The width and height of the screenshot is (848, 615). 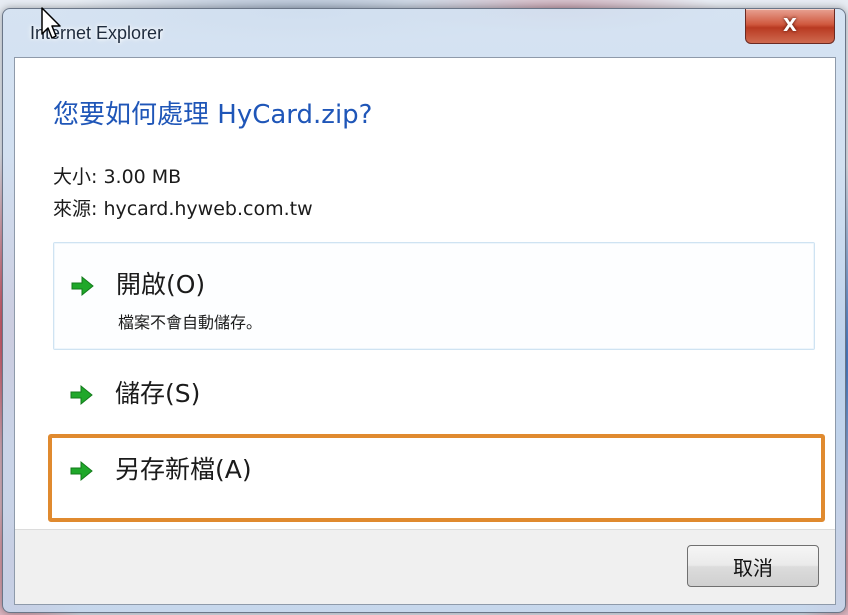 What do you see at coordinates (190, 322) in the screenshot?
I see `open-option-description: 檔案不會自動儲存。` at bounding box center [190, 322].